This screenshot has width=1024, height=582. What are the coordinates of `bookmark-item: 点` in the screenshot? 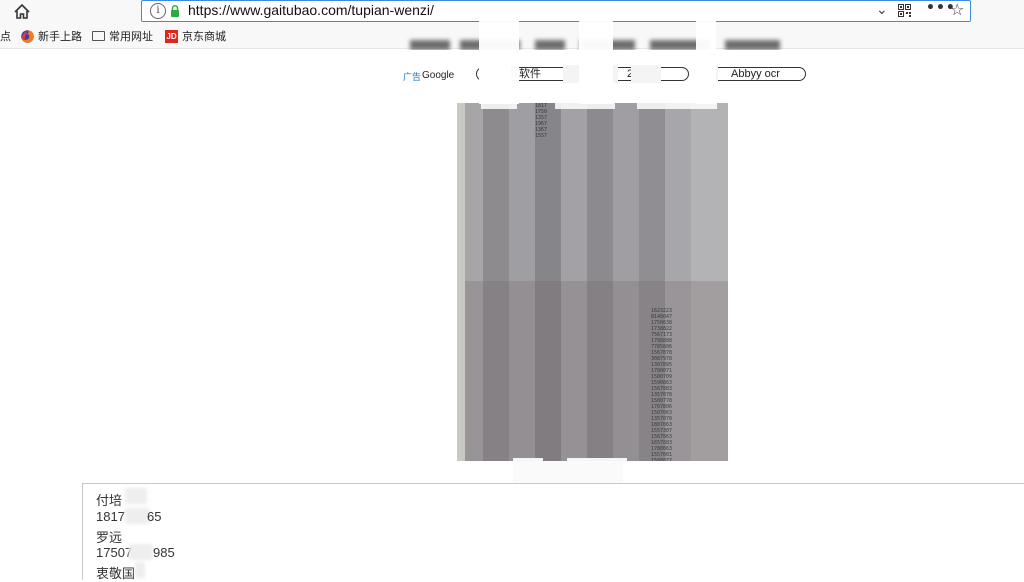 It's located at (5, 36).